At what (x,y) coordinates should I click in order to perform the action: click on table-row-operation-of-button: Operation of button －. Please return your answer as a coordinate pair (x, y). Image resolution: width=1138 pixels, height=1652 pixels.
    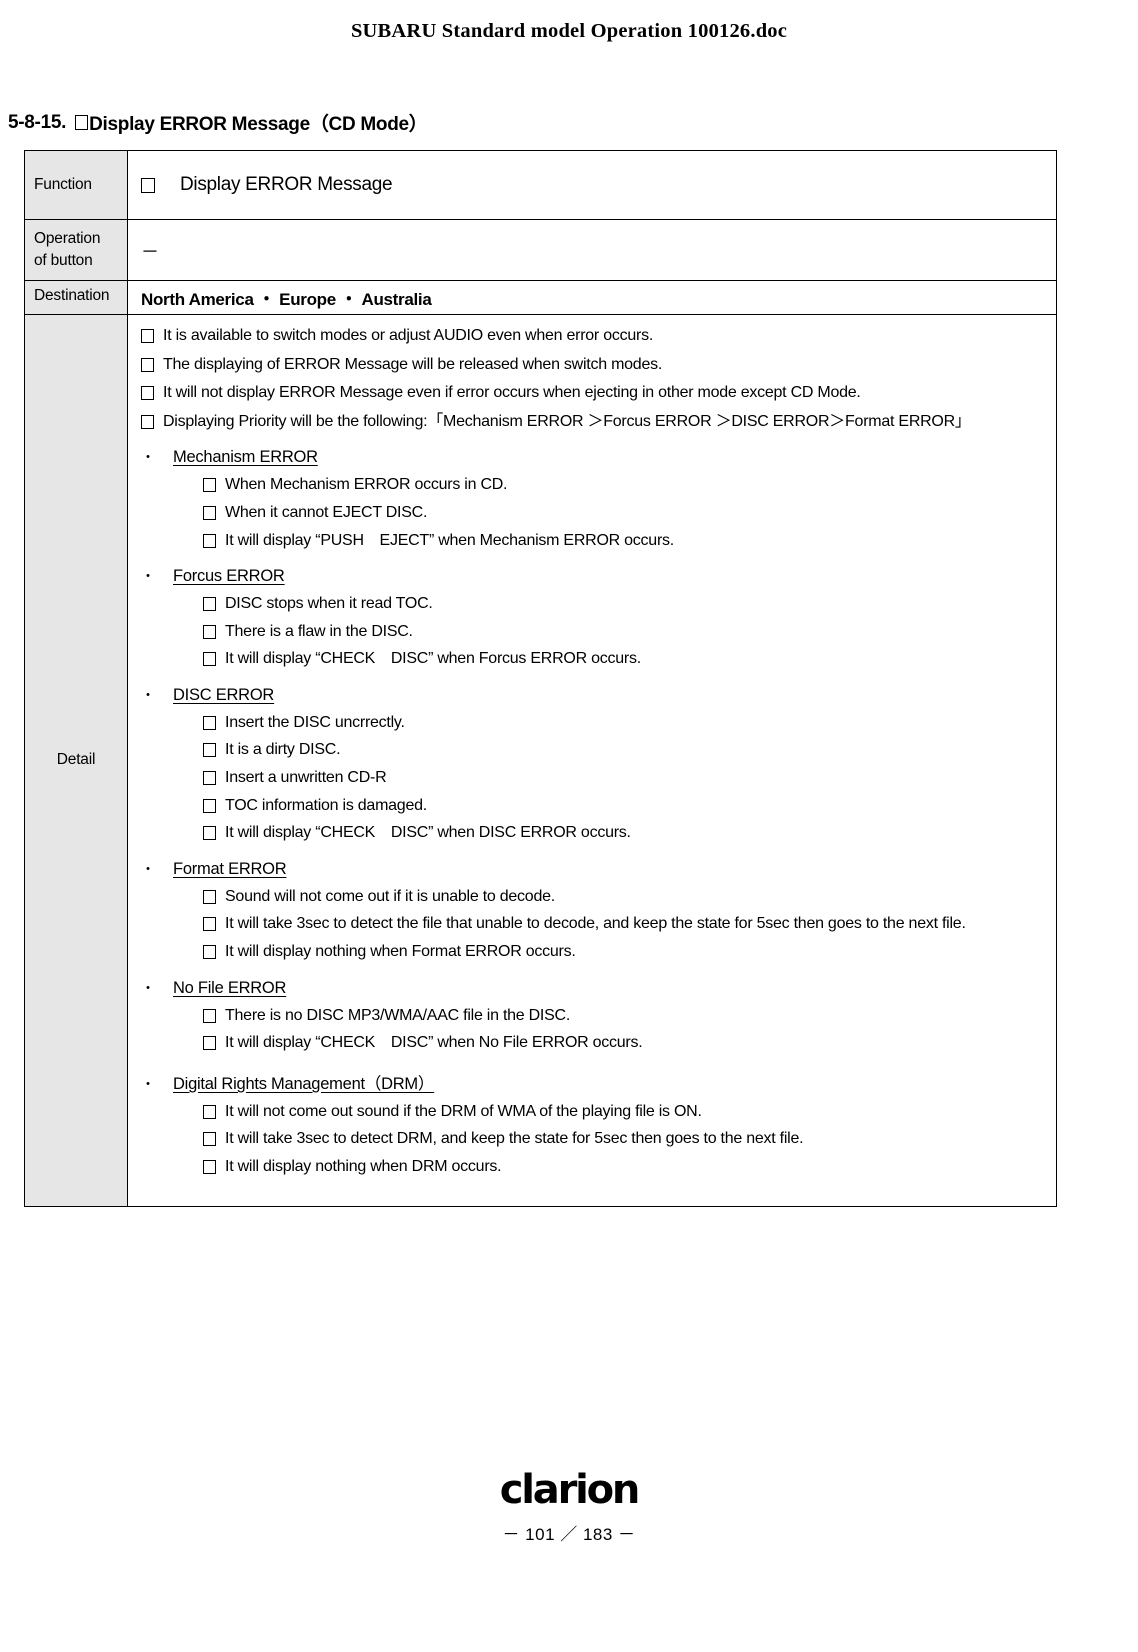
    Looking at the image, I should click on (540, 250).